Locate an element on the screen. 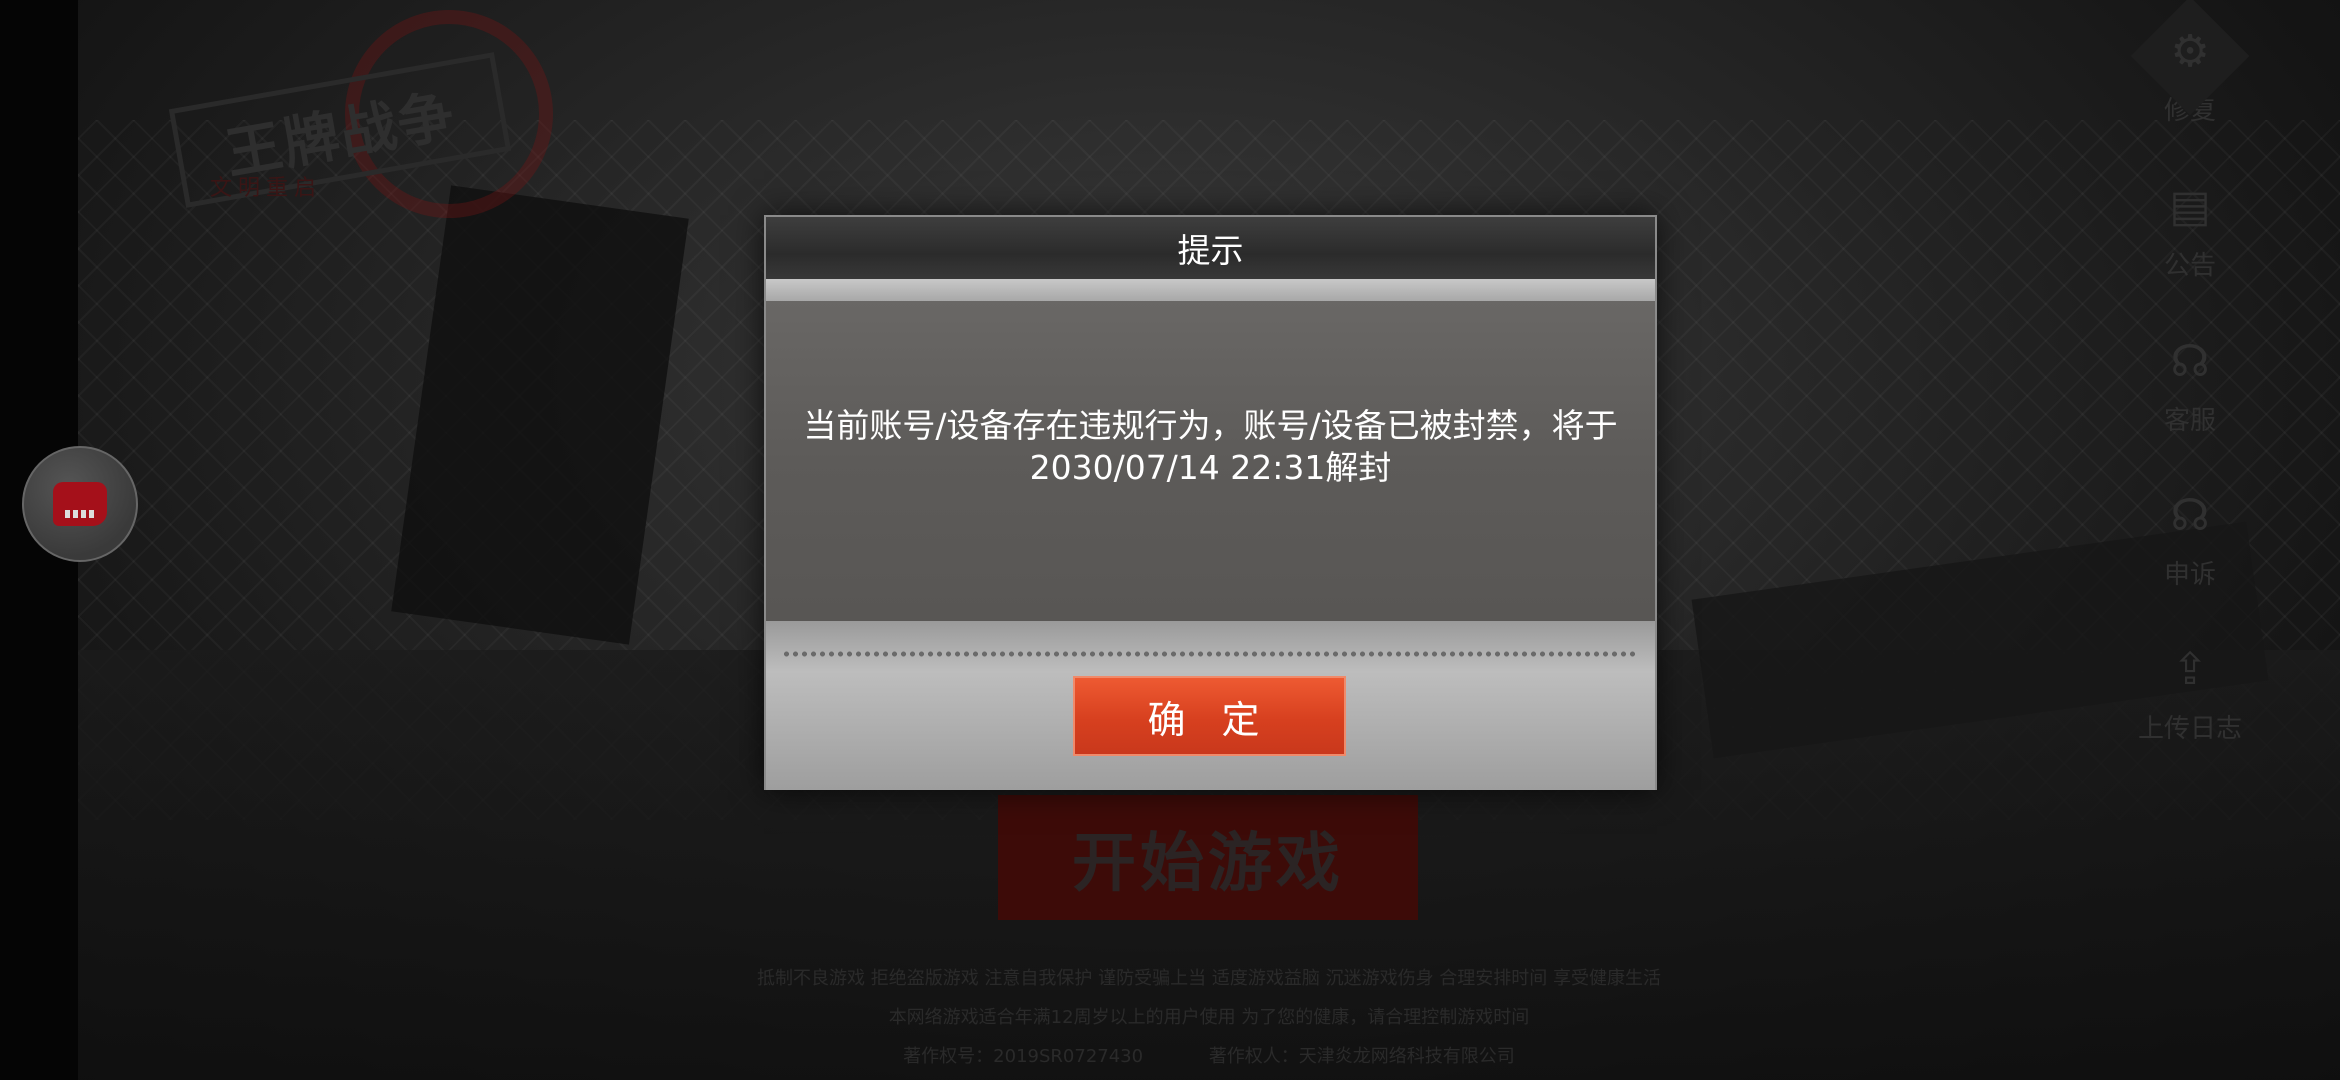 The image size is (2340, 1080). logo-subtitle: 文明重启 is located at coordinates (266, 188).